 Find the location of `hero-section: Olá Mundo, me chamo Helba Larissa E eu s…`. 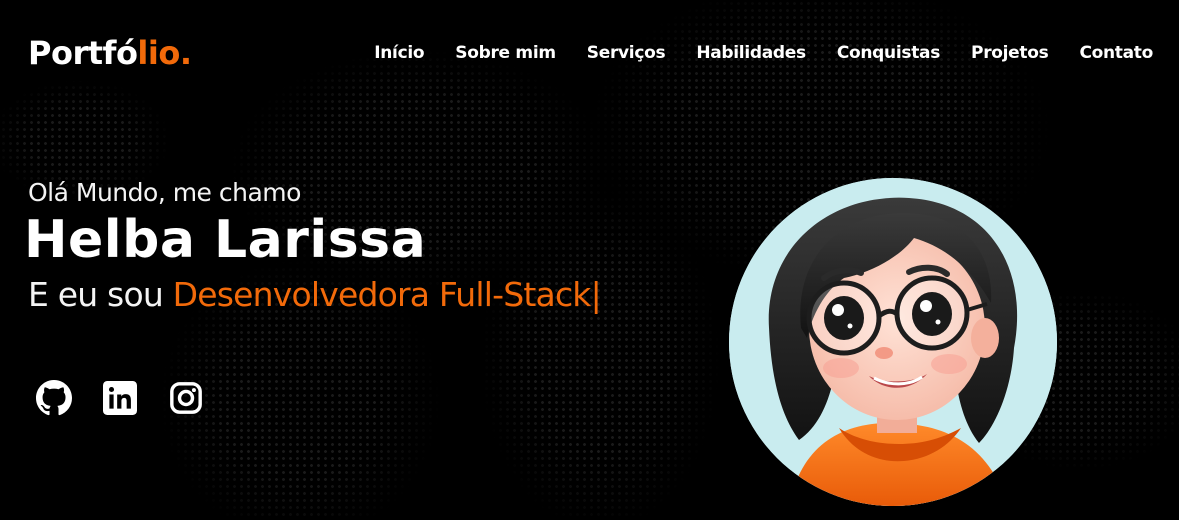

hero-section: Olá Mundo, me chamo Helba Larissa E eu s… is located at coordinates (313, 246).